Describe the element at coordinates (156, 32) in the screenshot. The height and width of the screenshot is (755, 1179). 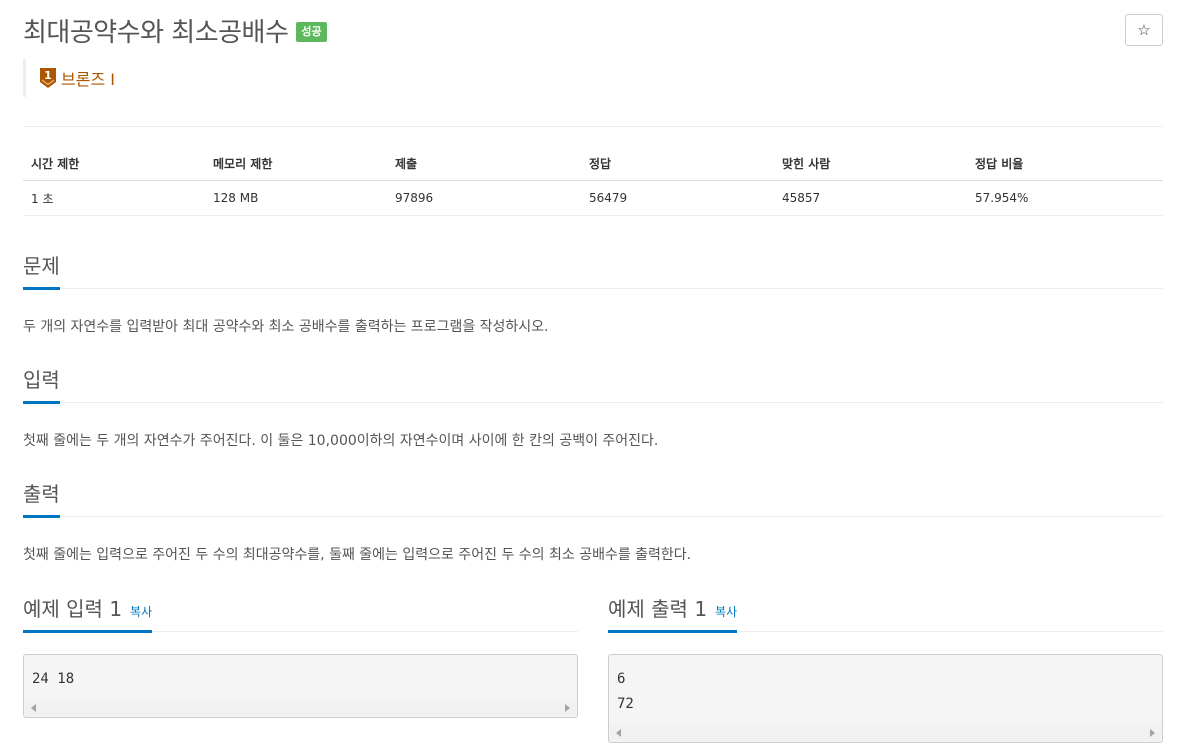
I see `problem-title: 최대공약수와 최소공배수` at that location.